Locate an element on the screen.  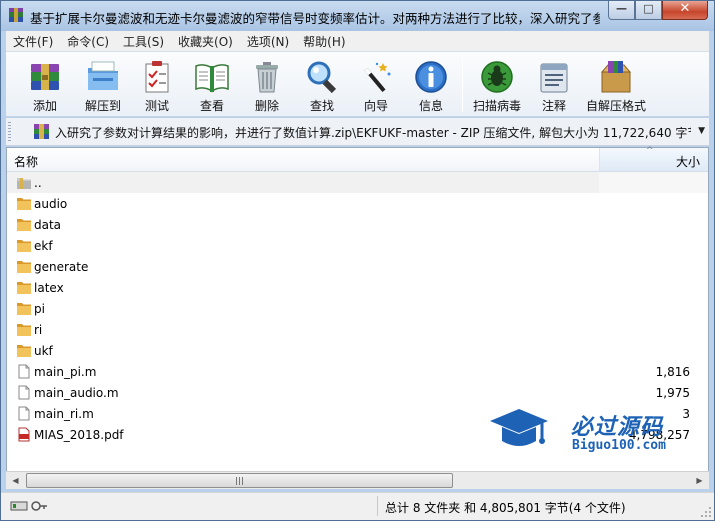
info-label: 信息 is located at coordinates (430, 106).